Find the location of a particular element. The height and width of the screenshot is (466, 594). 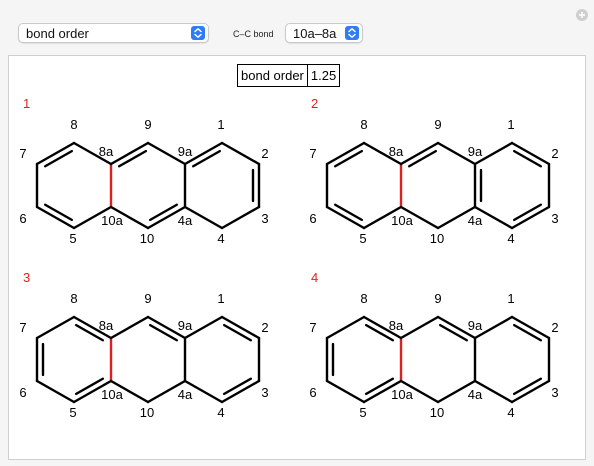

structure-number-3: 3 is located at coordinates (27, 277).